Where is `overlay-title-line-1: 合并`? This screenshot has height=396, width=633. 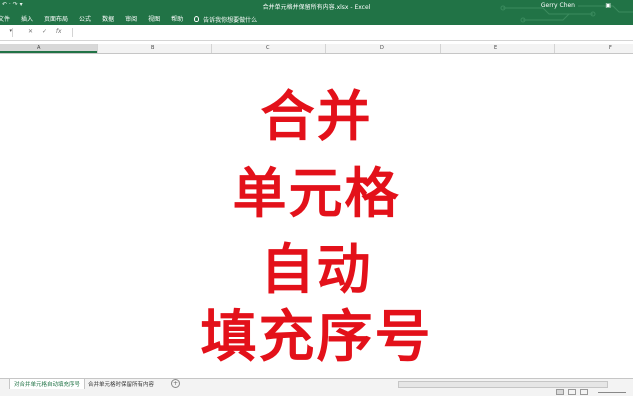
overlay-title-line-1: 合并 is located at coordinates (316, 116).